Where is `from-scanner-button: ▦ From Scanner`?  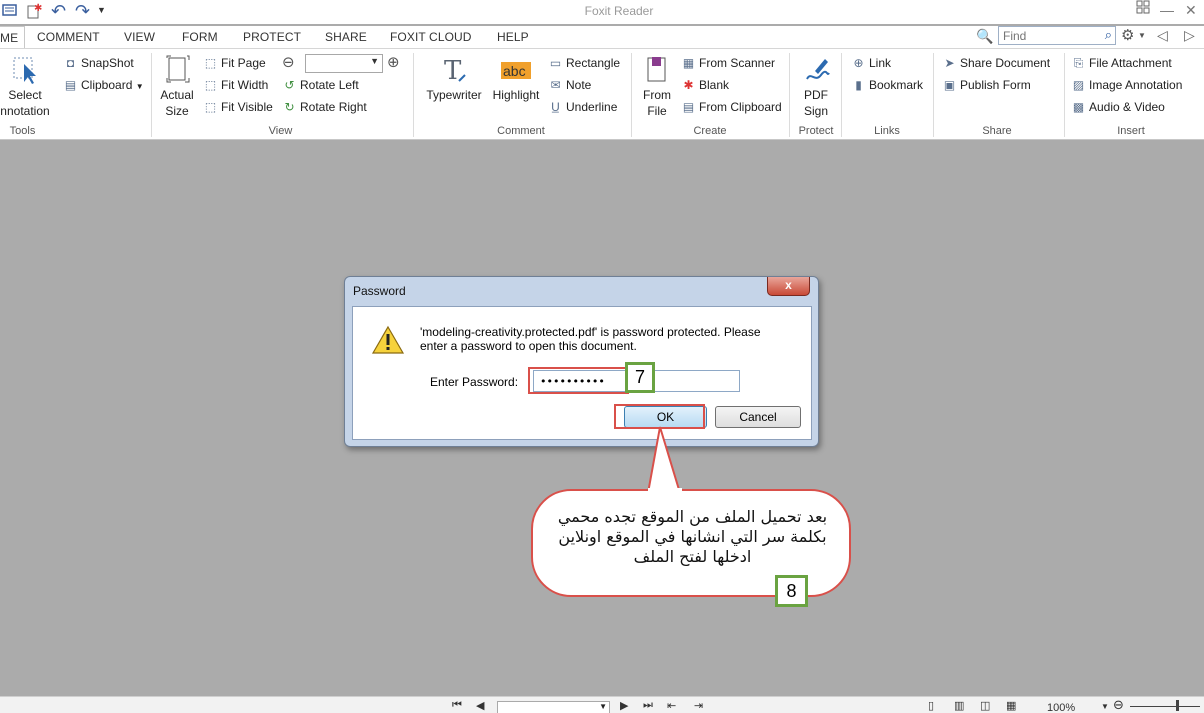 from-scanner-button: ▦ From Scanner is located at coordinates (728, 63).